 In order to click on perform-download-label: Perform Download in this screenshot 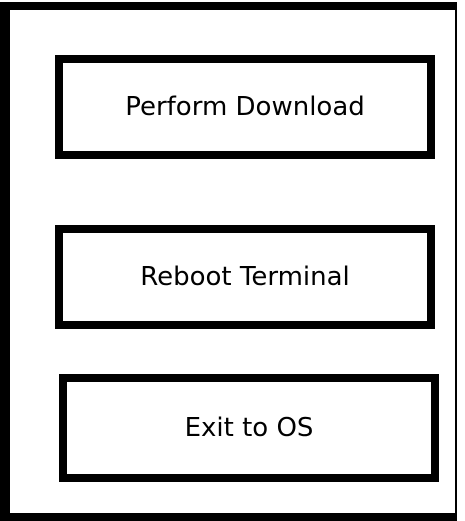, I will do `click(245, 107)`.